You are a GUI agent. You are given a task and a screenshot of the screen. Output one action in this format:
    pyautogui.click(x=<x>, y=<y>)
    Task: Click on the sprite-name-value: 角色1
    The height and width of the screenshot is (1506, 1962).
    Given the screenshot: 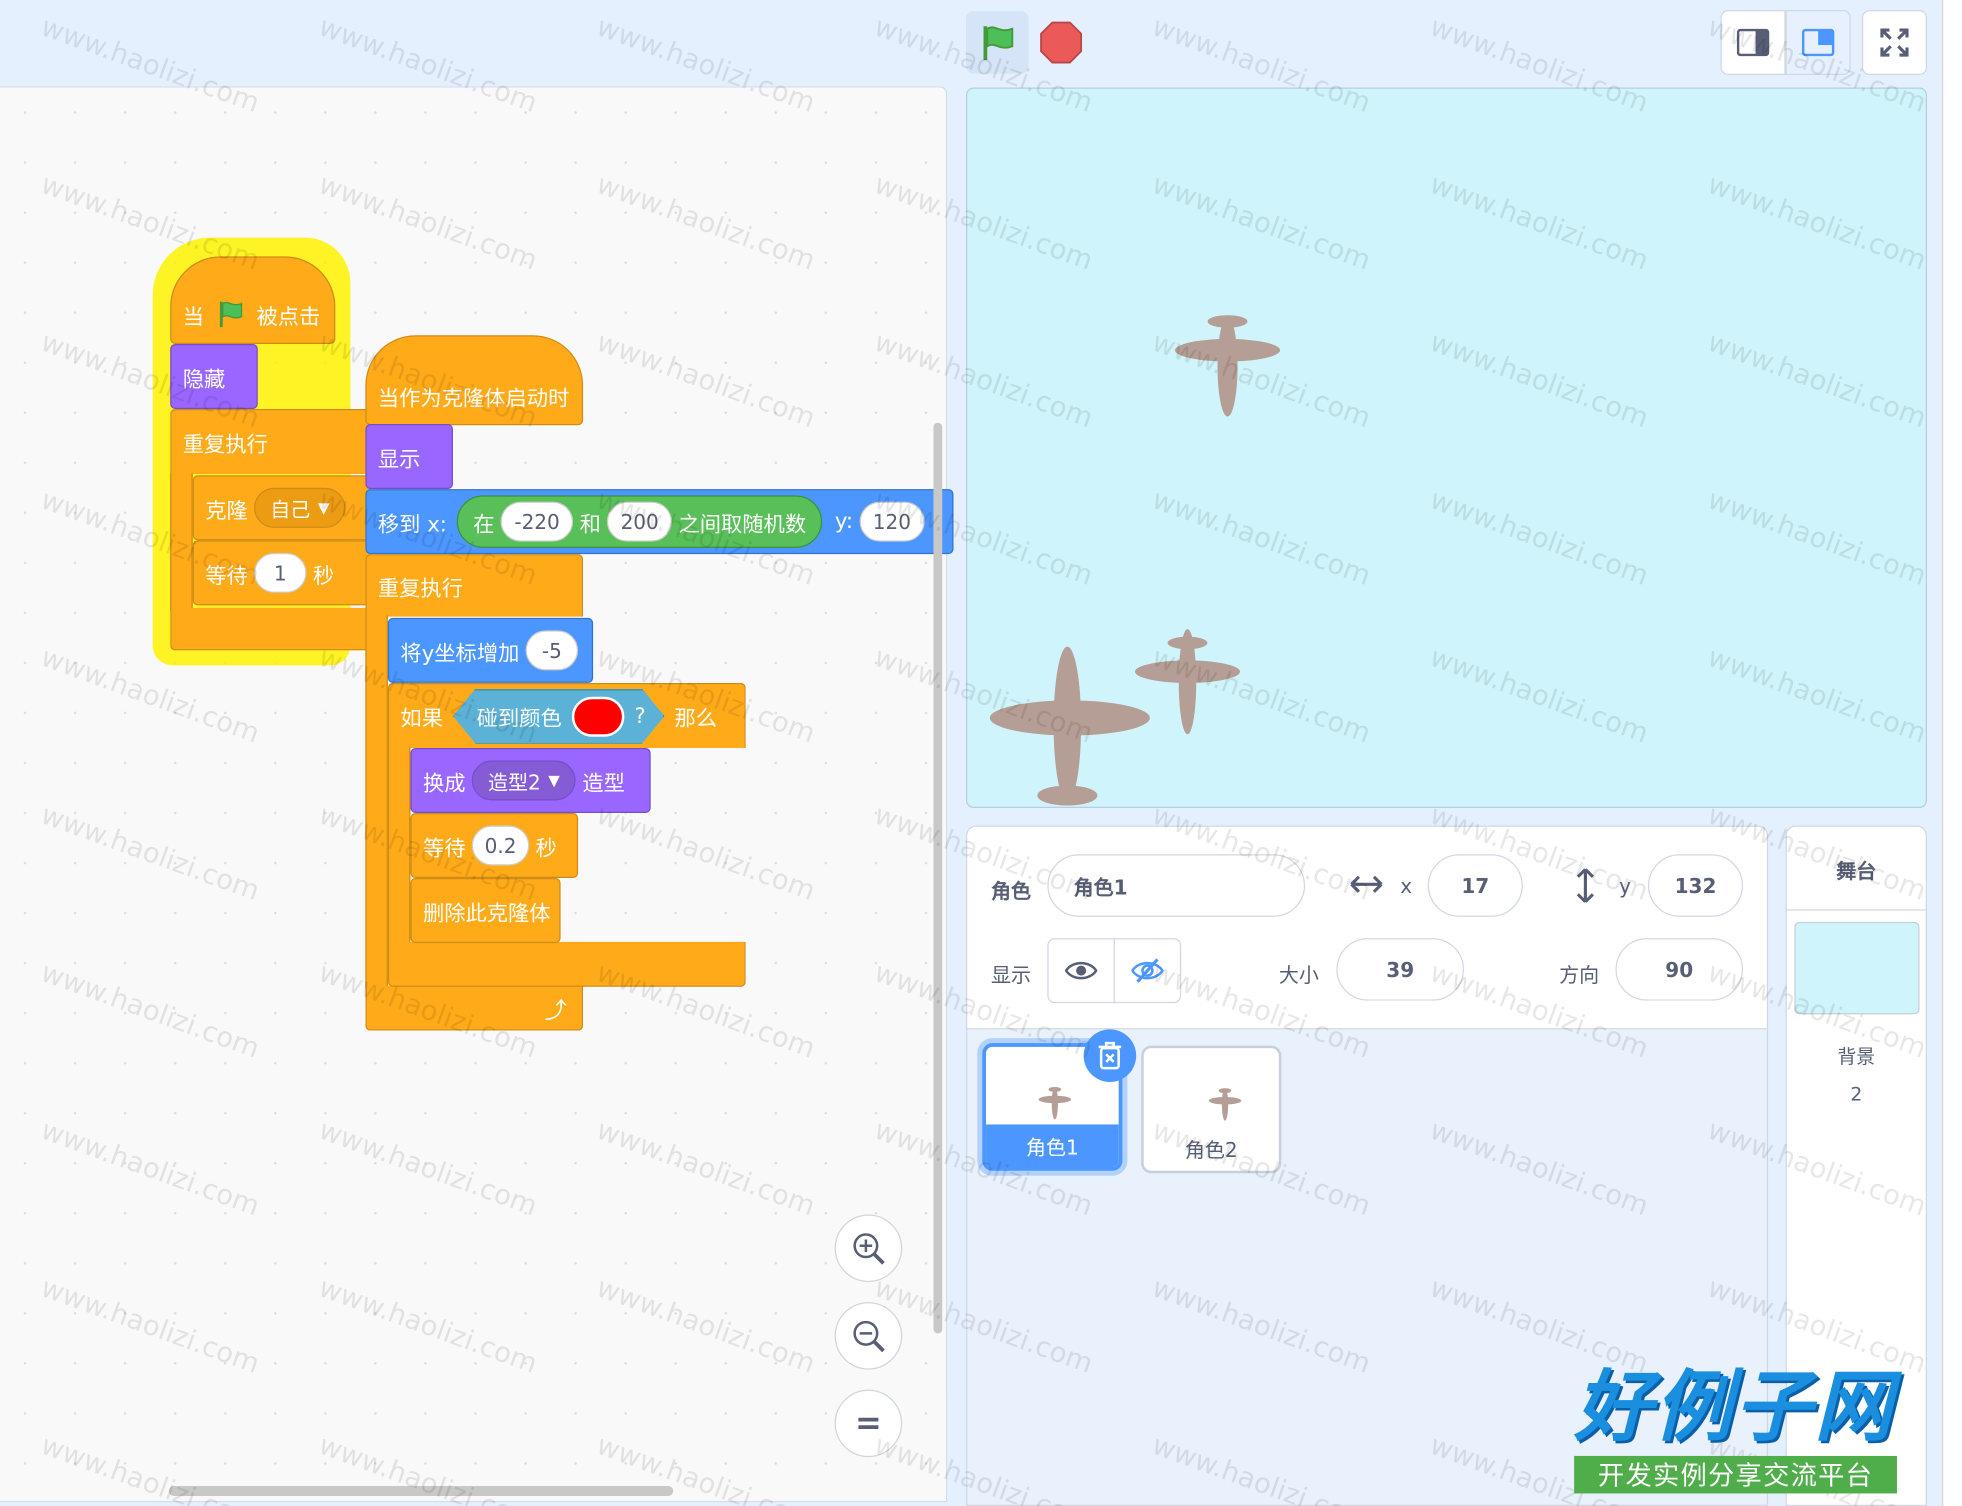 What is the action you would take?
    pyautogui.click(x=1100, y=887)
    